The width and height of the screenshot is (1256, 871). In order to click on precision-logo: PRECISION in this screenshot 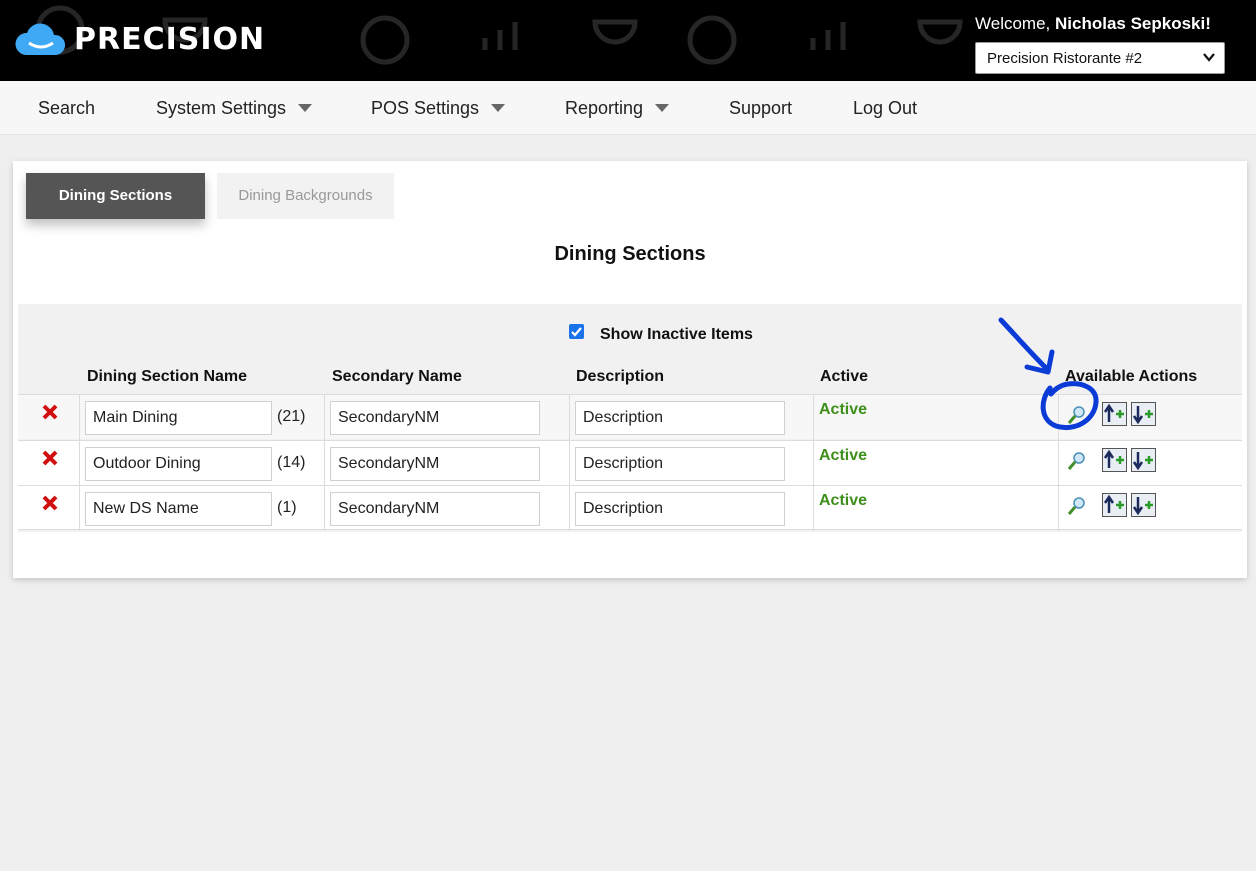, I will do `click(139, 39)`.